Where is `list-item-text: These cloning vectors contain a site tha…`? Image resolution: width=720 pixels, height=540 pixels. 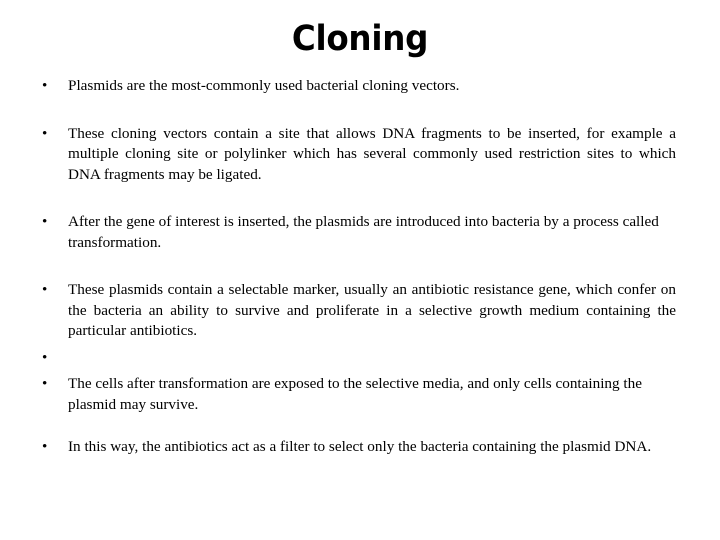 list-item-text: These cloning vectors contain a site tha… is located at coordinates (374, 153).